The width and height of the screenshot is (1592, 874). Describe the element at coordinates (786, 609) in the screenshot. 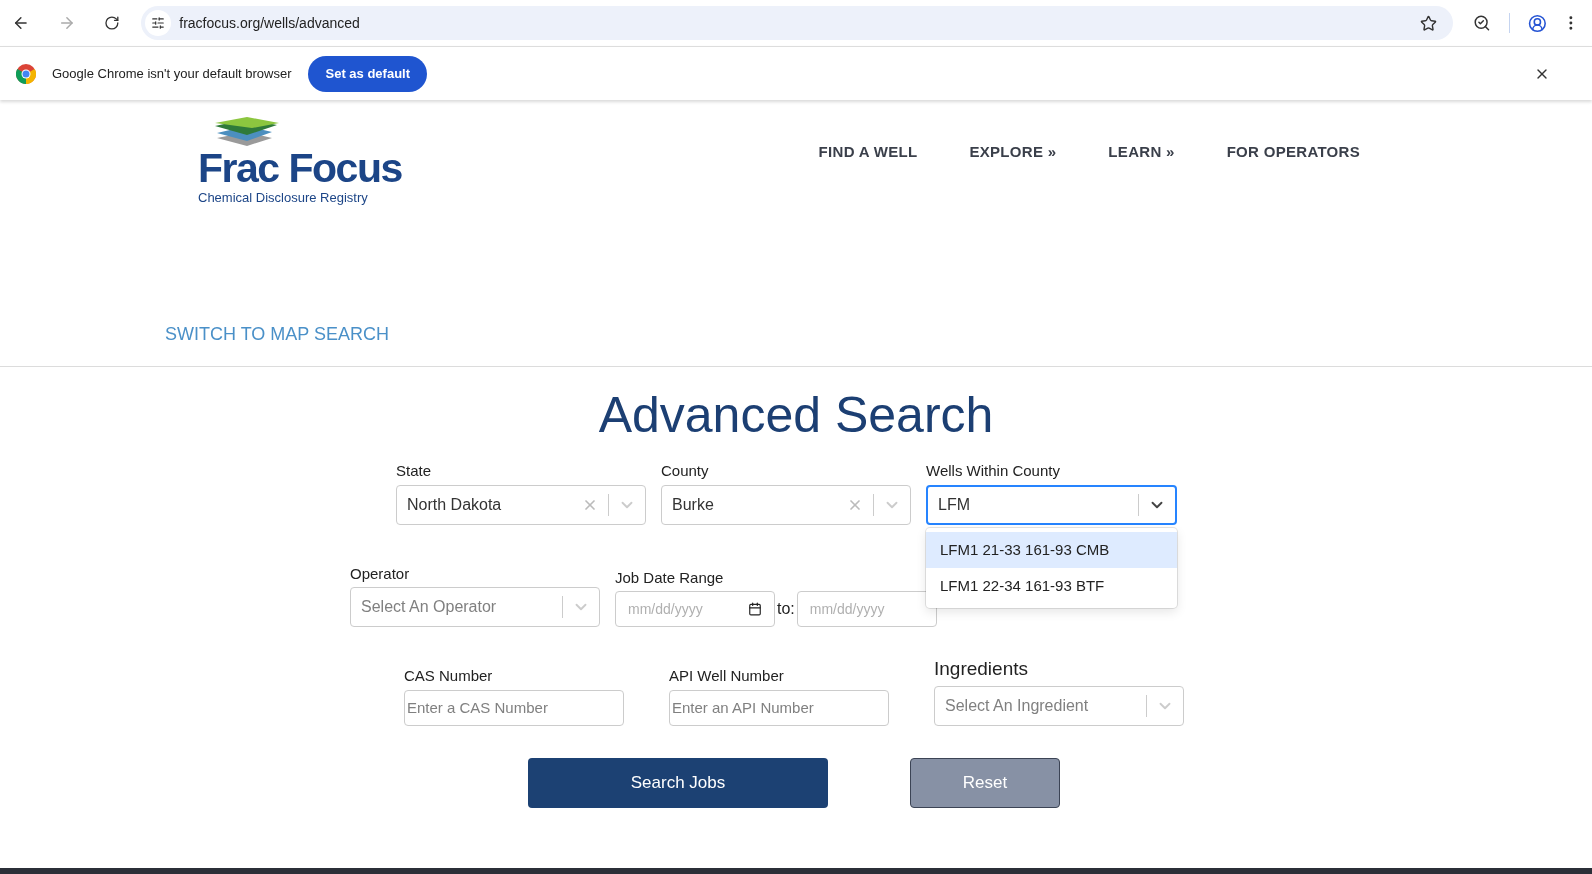

I see `date-separator: to:` at that location.